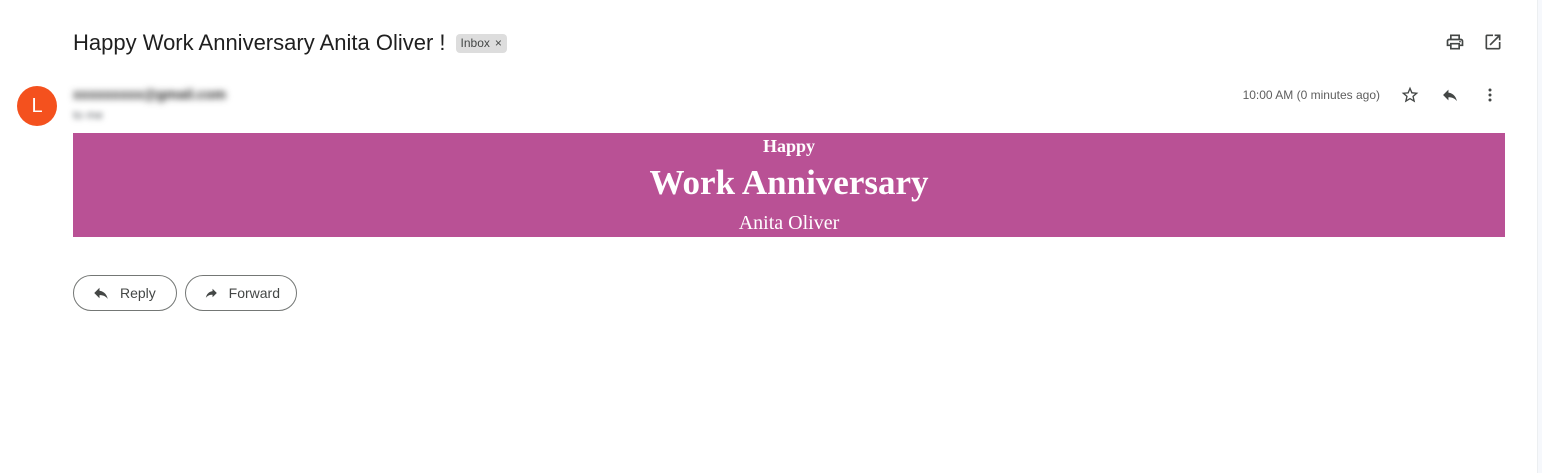 Image resolution: width=1542 pixels, height=473 pixels. I want to click on forward-button: Forward, so click(241, 293).